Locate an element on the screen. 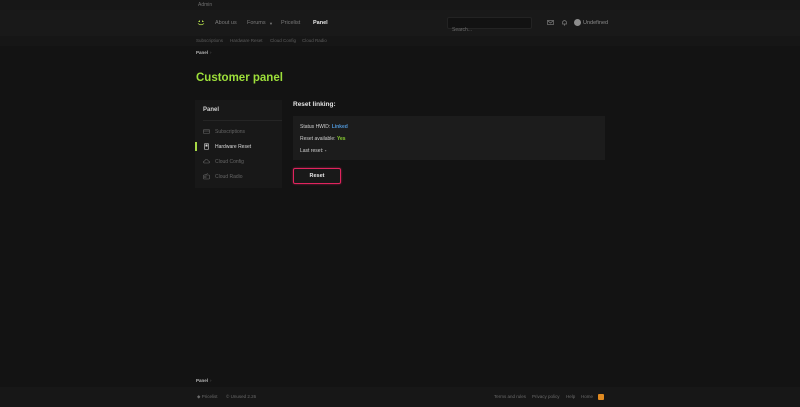 This screenshot has height=407, width=800. tag-icon: ◆ is located at coordinates (199, 396).